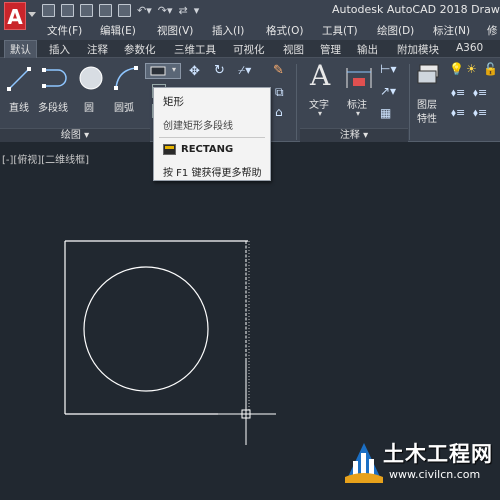 The image size is (500, 500). Describe the element at coordinates (124, 10) in the screenshot. I see `print-icon` at that location.